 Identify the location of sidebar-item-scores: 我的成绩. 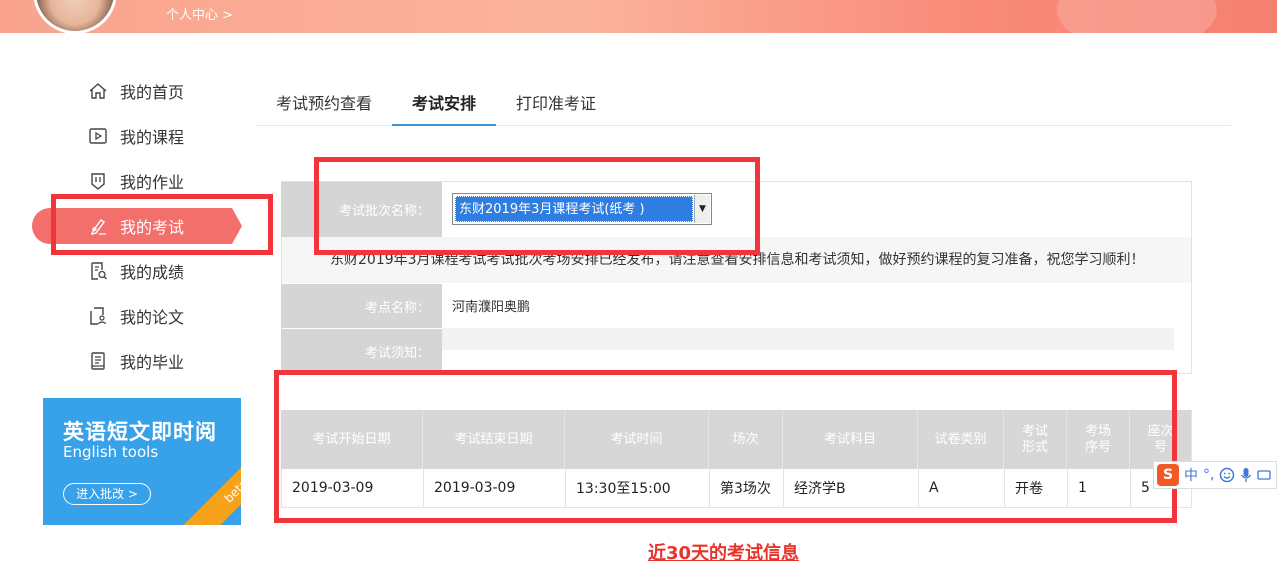
(136, 271).